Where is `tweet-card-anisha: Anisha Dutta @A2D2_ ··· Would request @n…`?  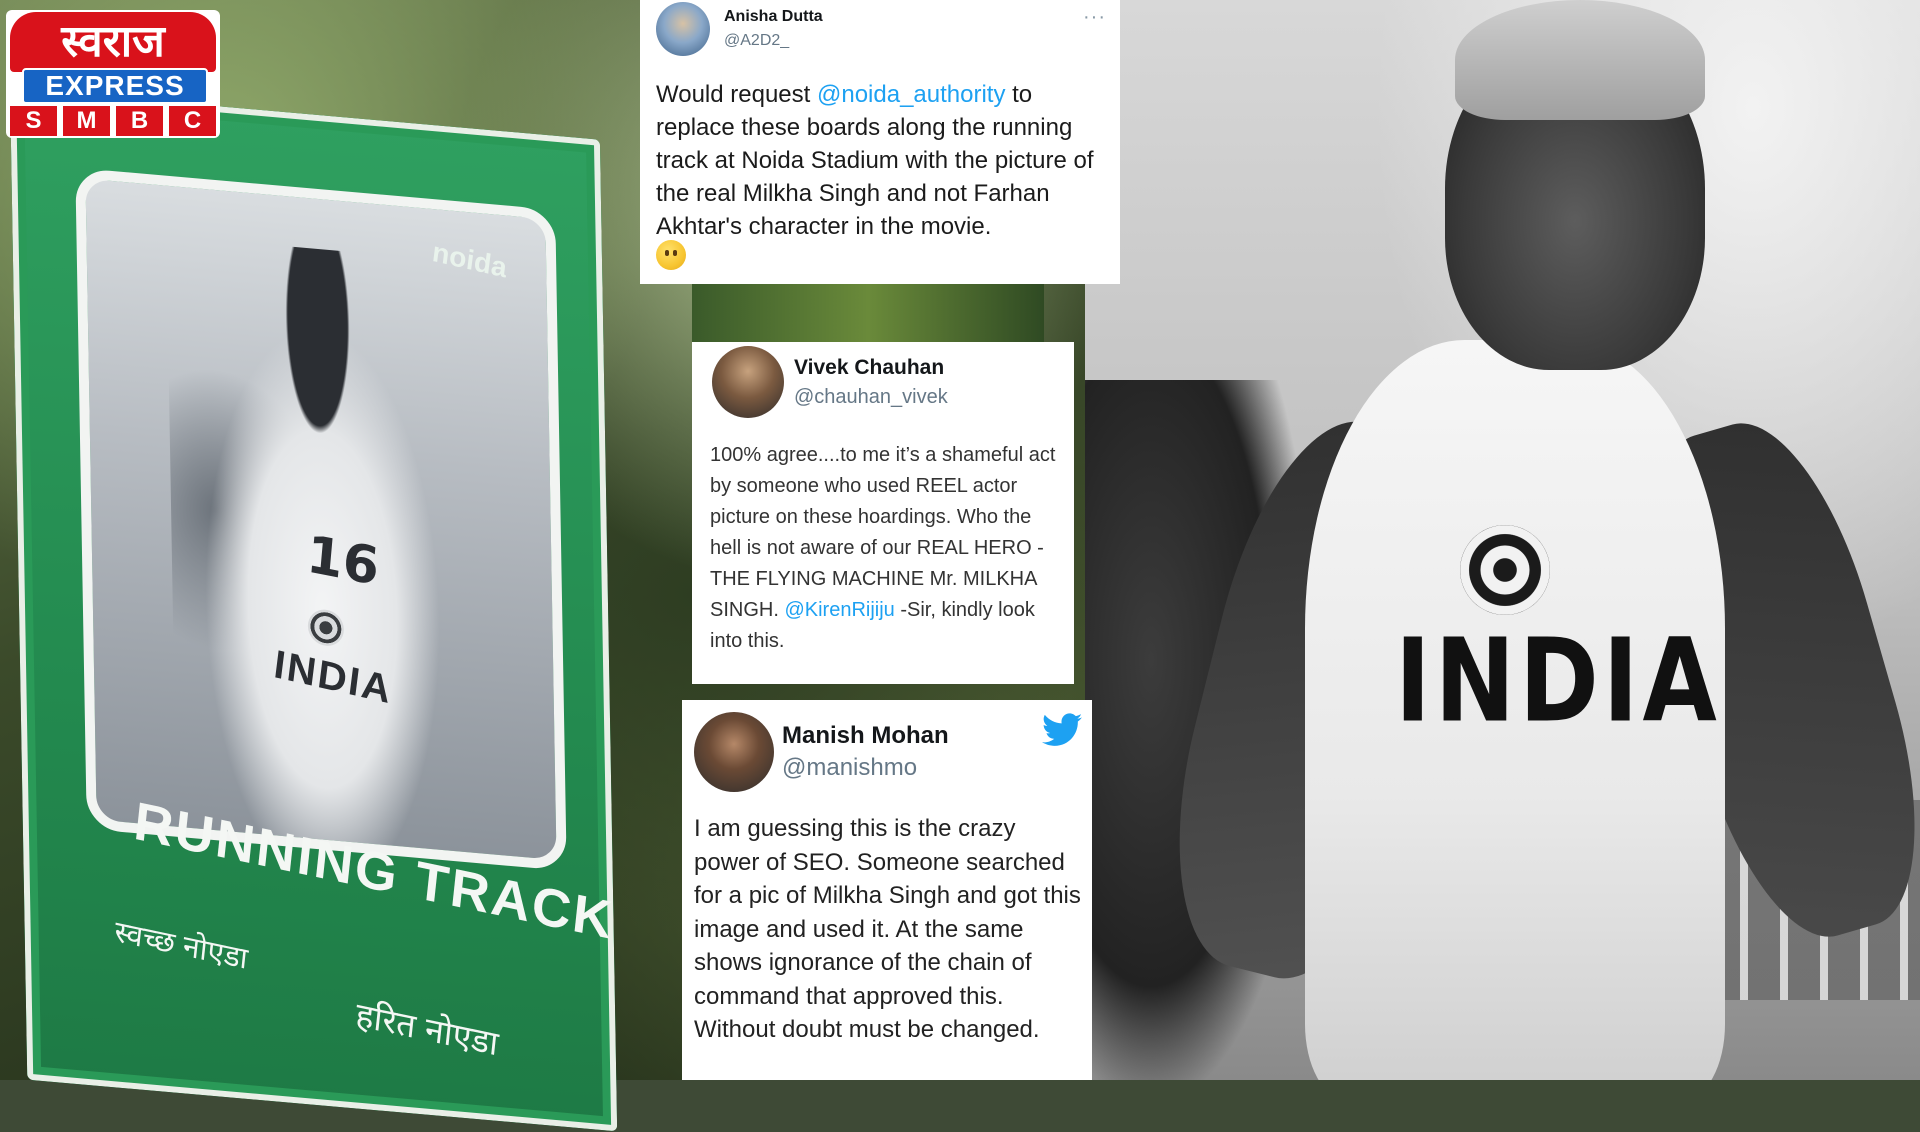 tweet-card-anisha: Anisha Dutta @A2D2_ ··· Would request @n… is located at coordinates (880, 142).